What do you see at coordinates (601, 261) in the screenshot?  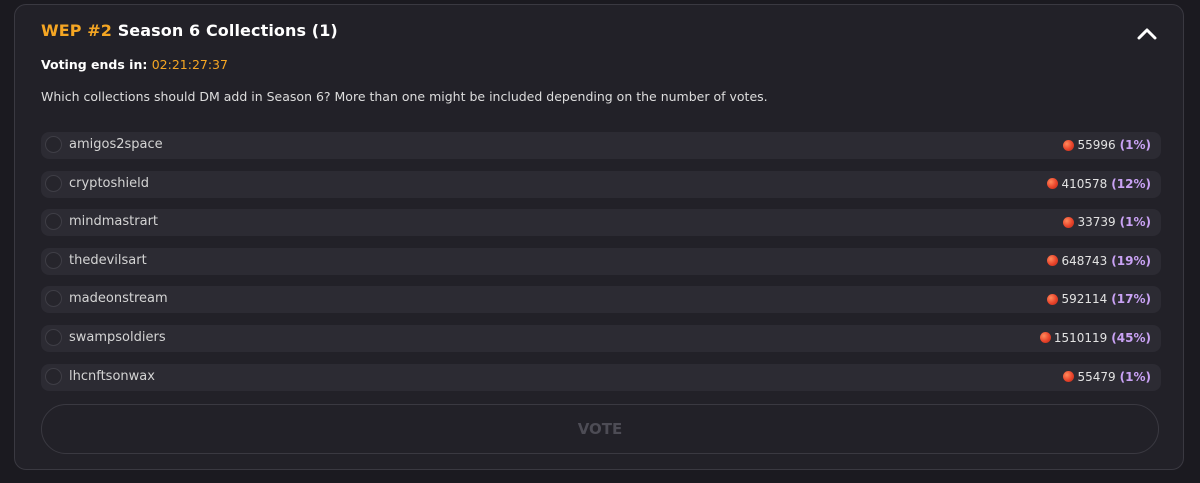 I see `option-row: thedevilsart 648743 (19%)` at bounding box center [601, 261].